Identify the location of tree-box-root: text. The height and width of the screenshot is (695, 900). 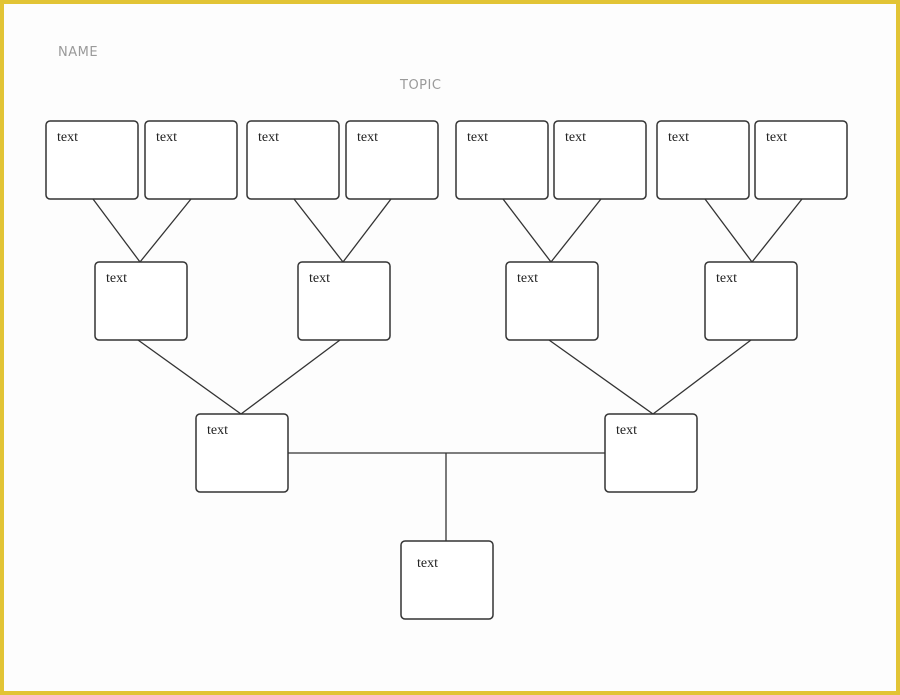
(447, 580).